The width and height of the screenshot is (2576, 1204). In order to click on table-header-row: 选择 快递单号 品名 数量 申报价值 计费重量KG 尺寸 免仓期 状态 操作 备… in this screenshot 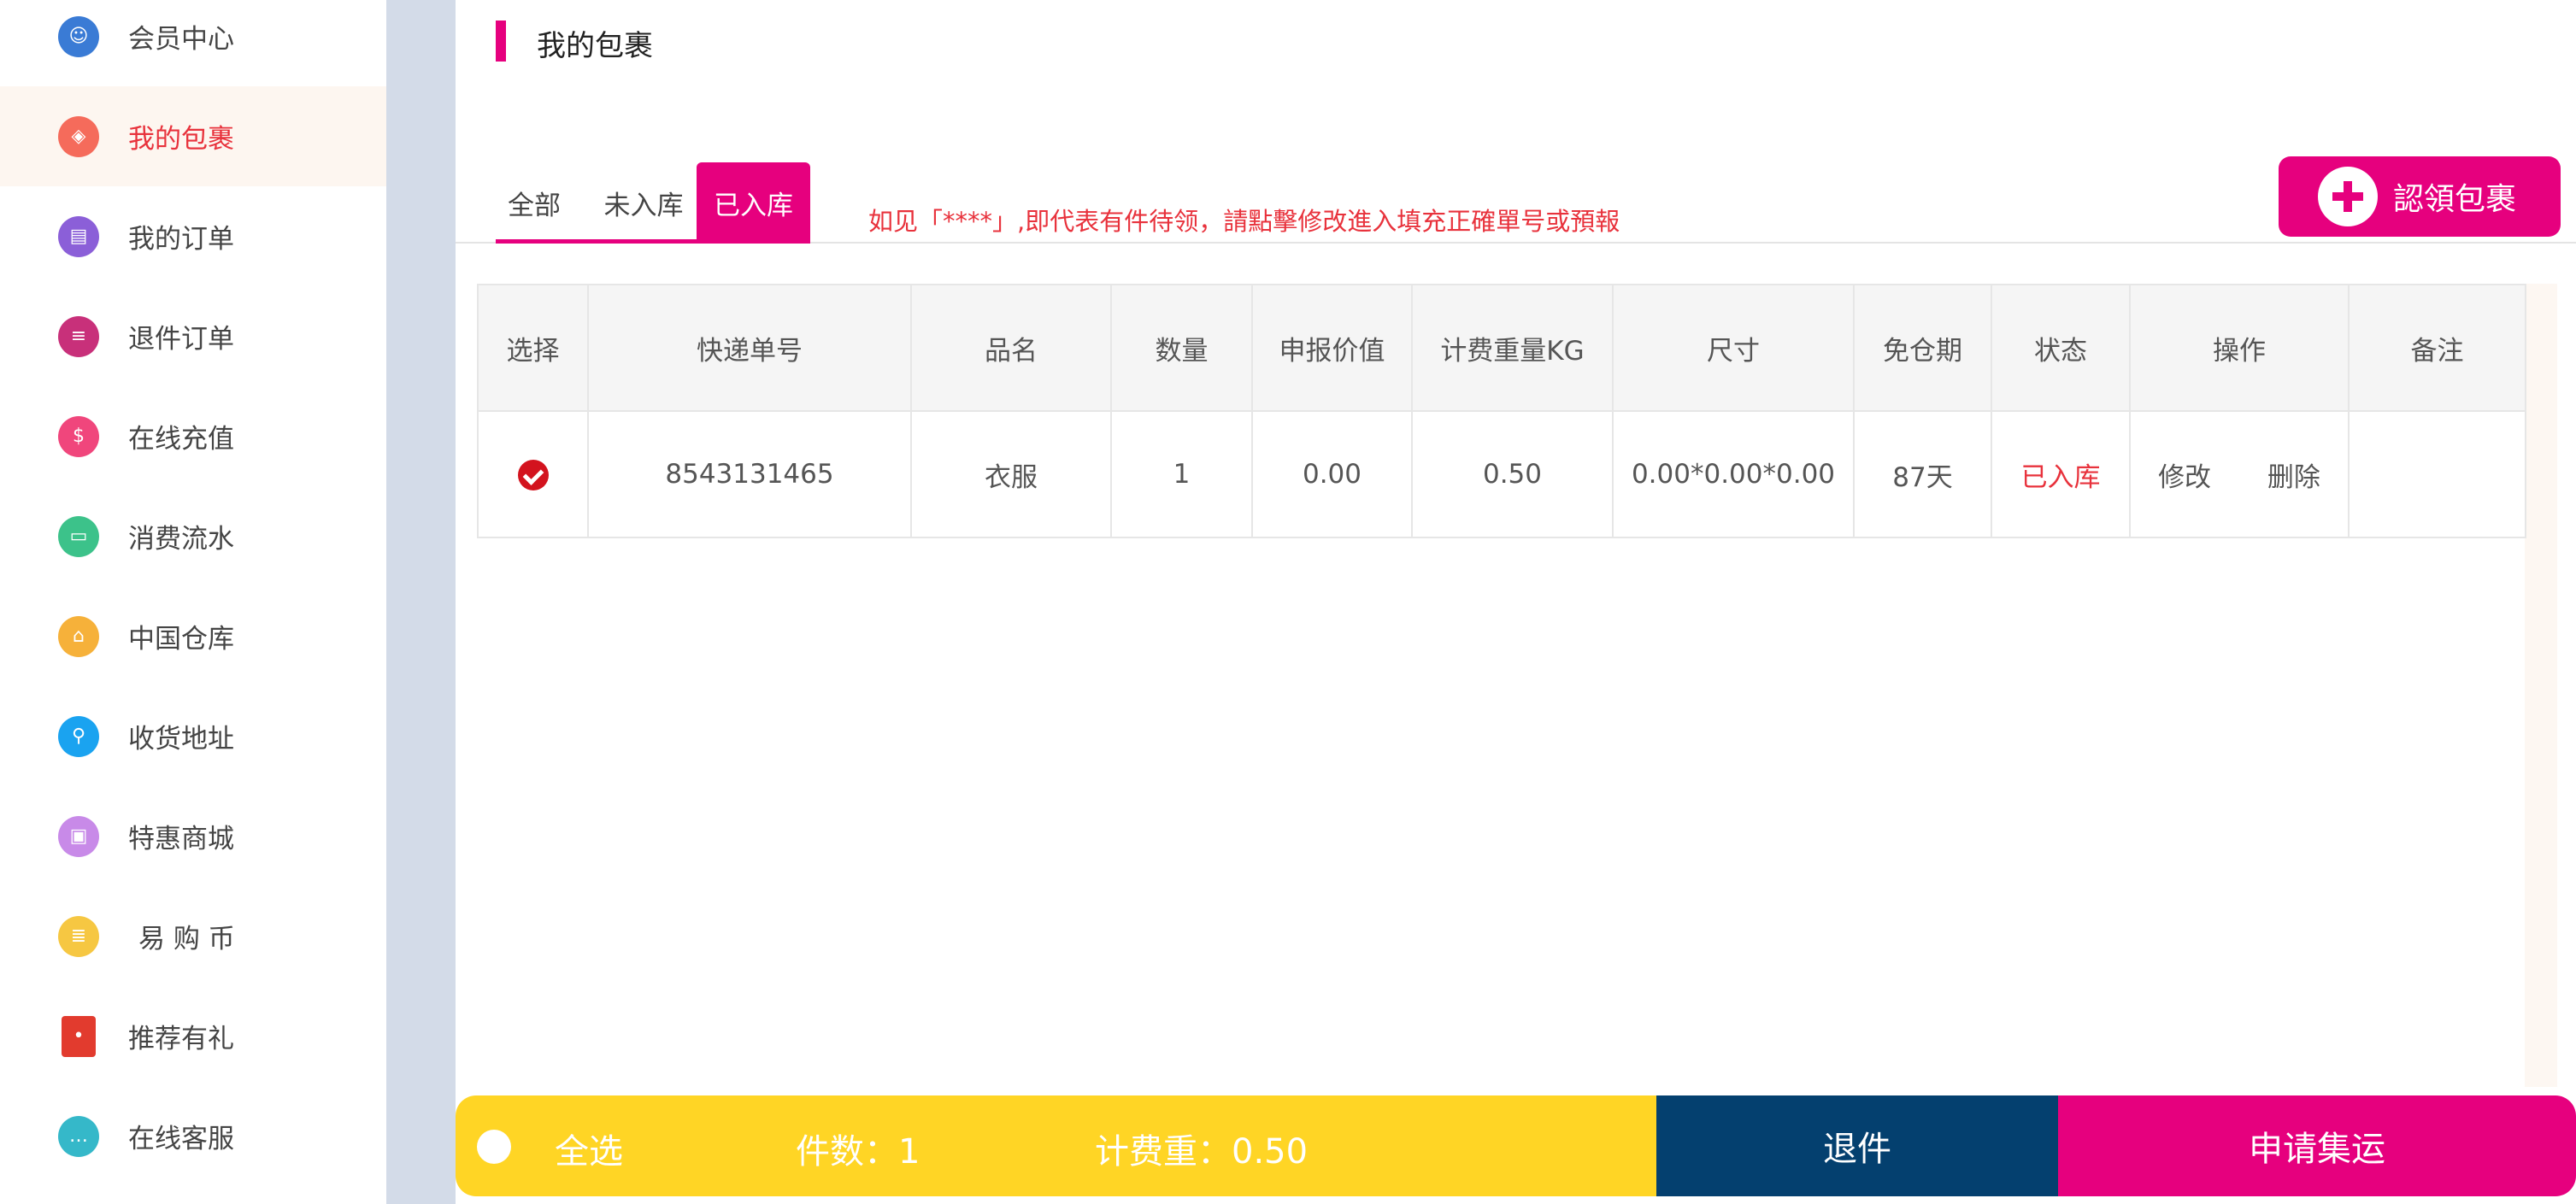, I will do `click(1501, 348)`.